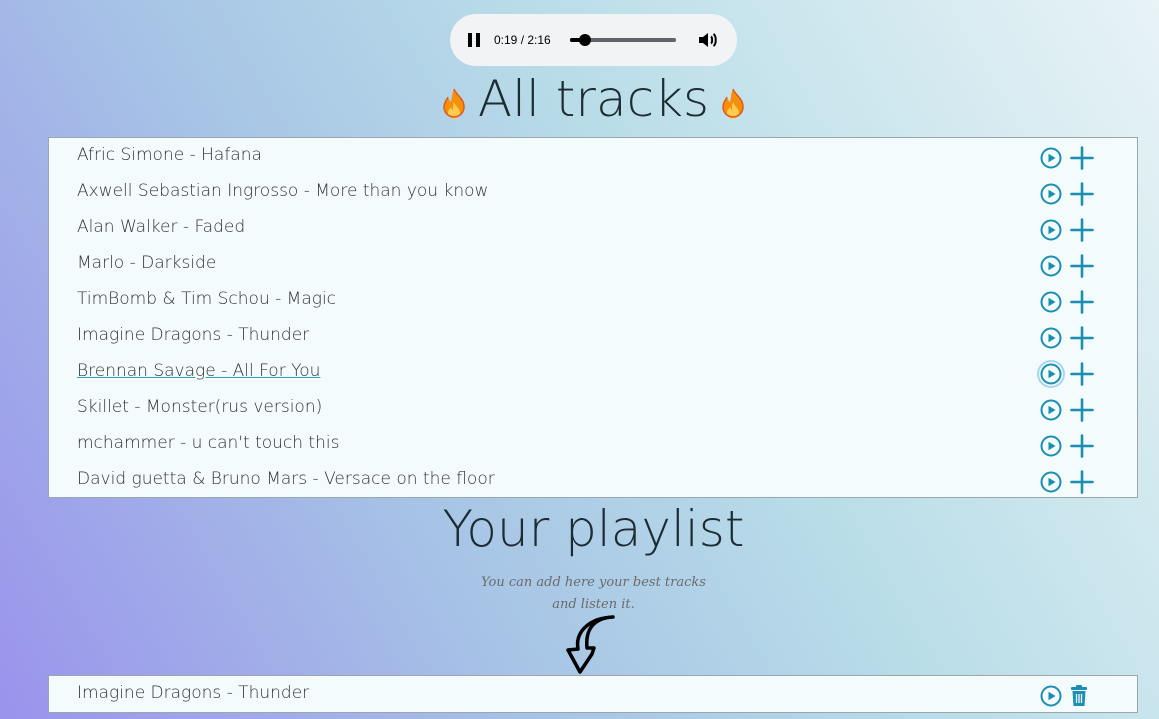 Image resolution: width=1159 pixels, height=719 pixels. What do you see at coordinates (199, 407) in the screenshot?
I see `track-name: Skillet - Monster(rus version)` at bounding box center [199, 407].